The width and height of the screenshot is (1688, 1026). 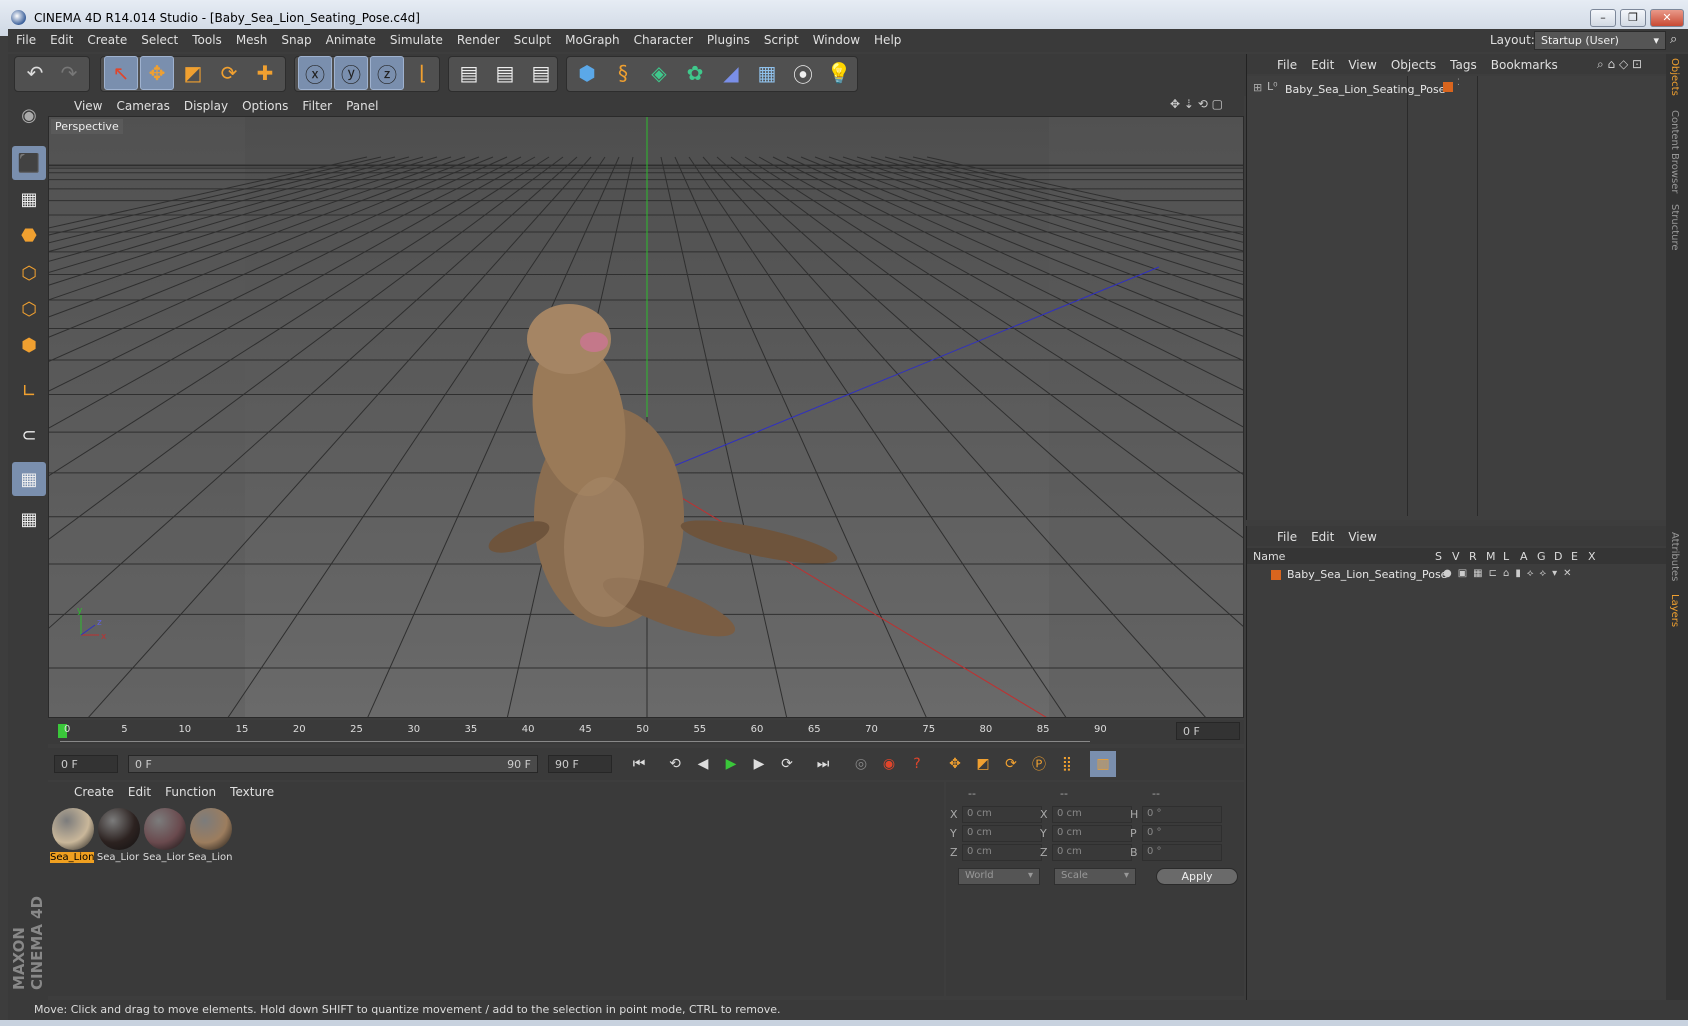 I want to click on locked-workplane-icon: ▦, so click(x=29, y=479).